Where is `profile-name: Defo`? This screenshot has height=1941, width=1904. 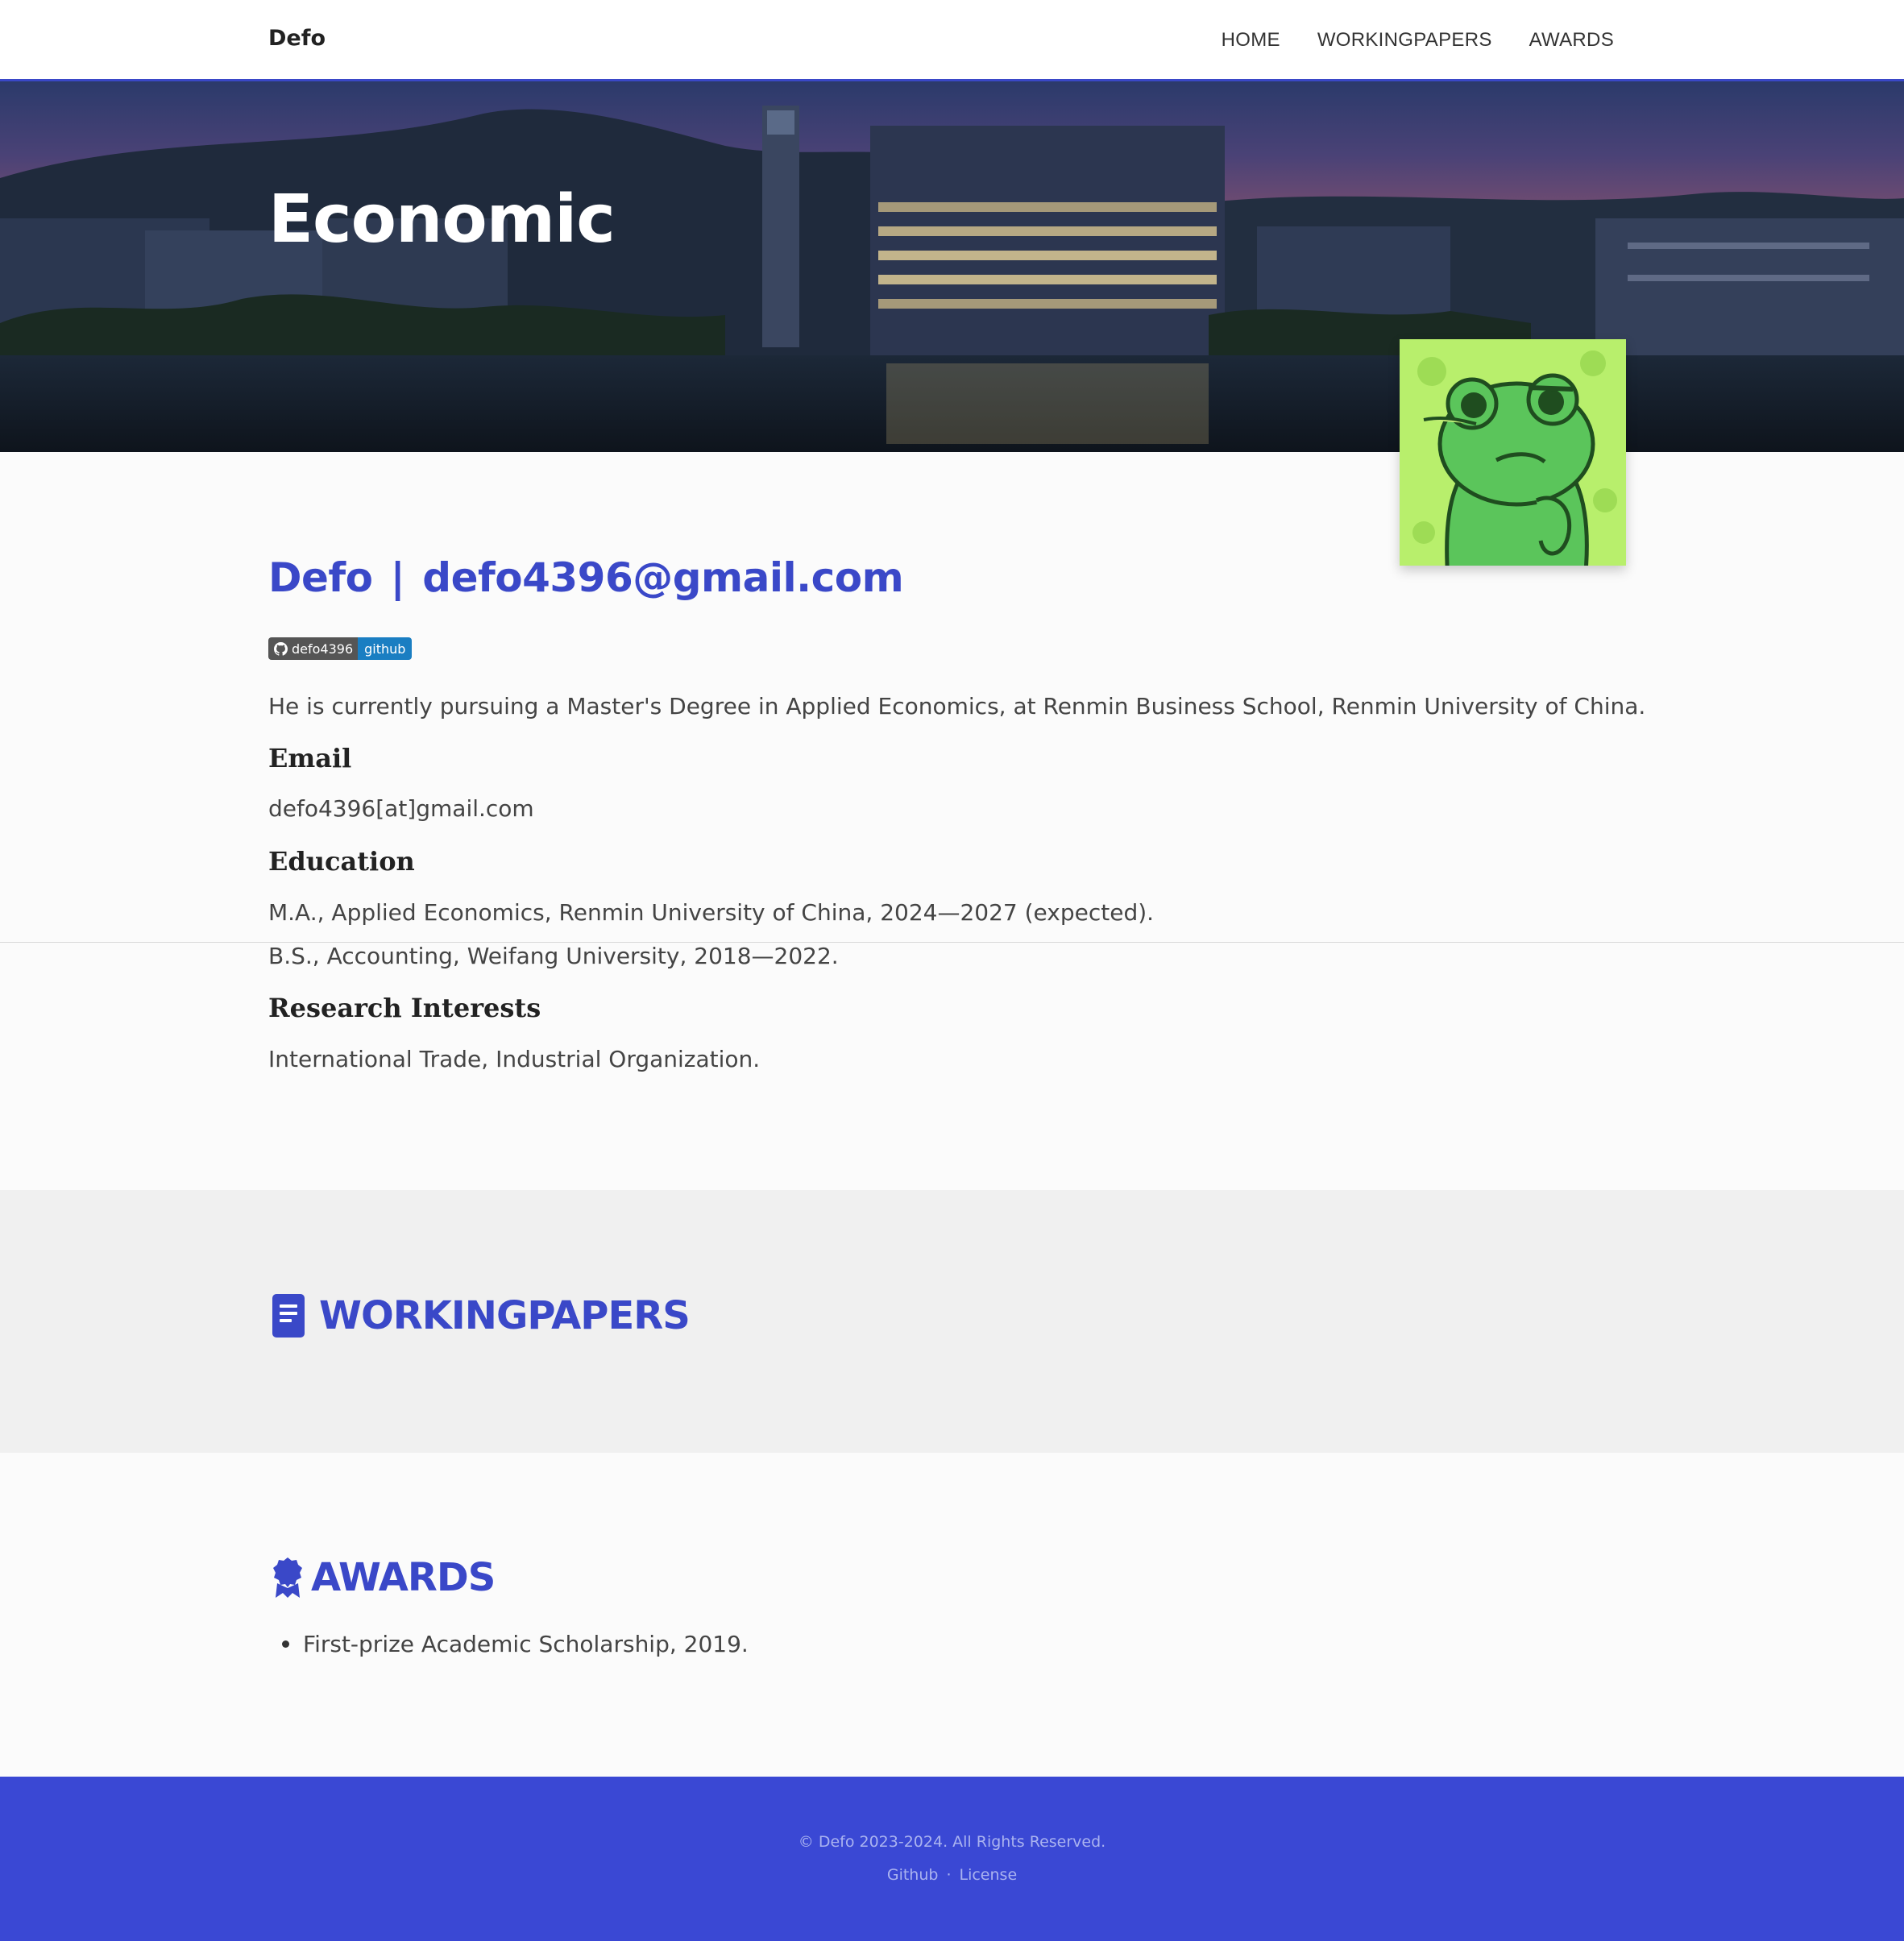
profile-name: Defo is located at coordinates (320, 577).